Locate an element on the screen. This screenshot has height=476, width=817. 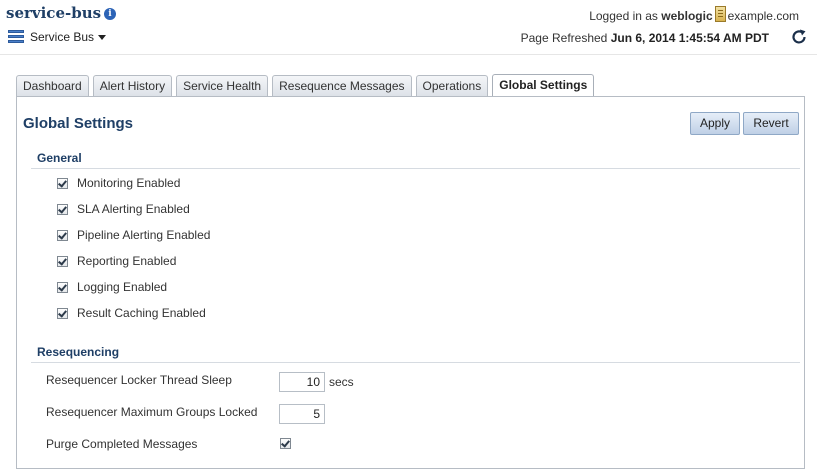
option-result-caching-enabled: Result Caching Enabled is located at coordinates (131, 313).